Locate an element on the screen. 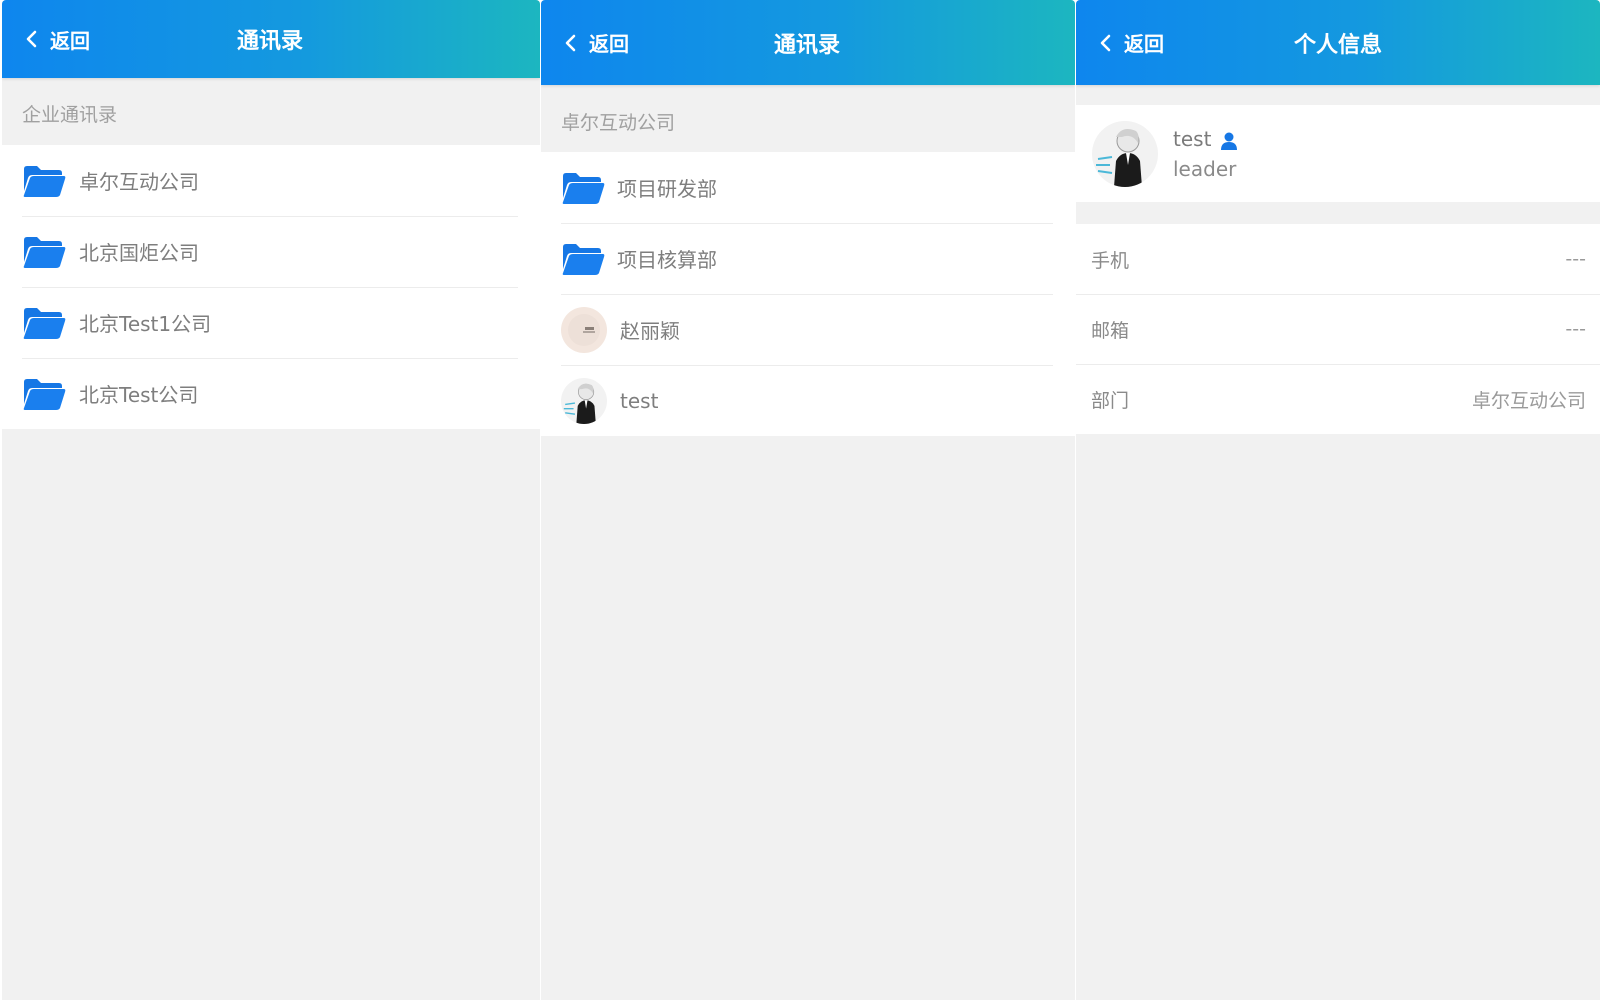 This screenshot has height=1000, width=1600. list-item-label: 卓尔互动公司 is located at coordinates (139, 182).